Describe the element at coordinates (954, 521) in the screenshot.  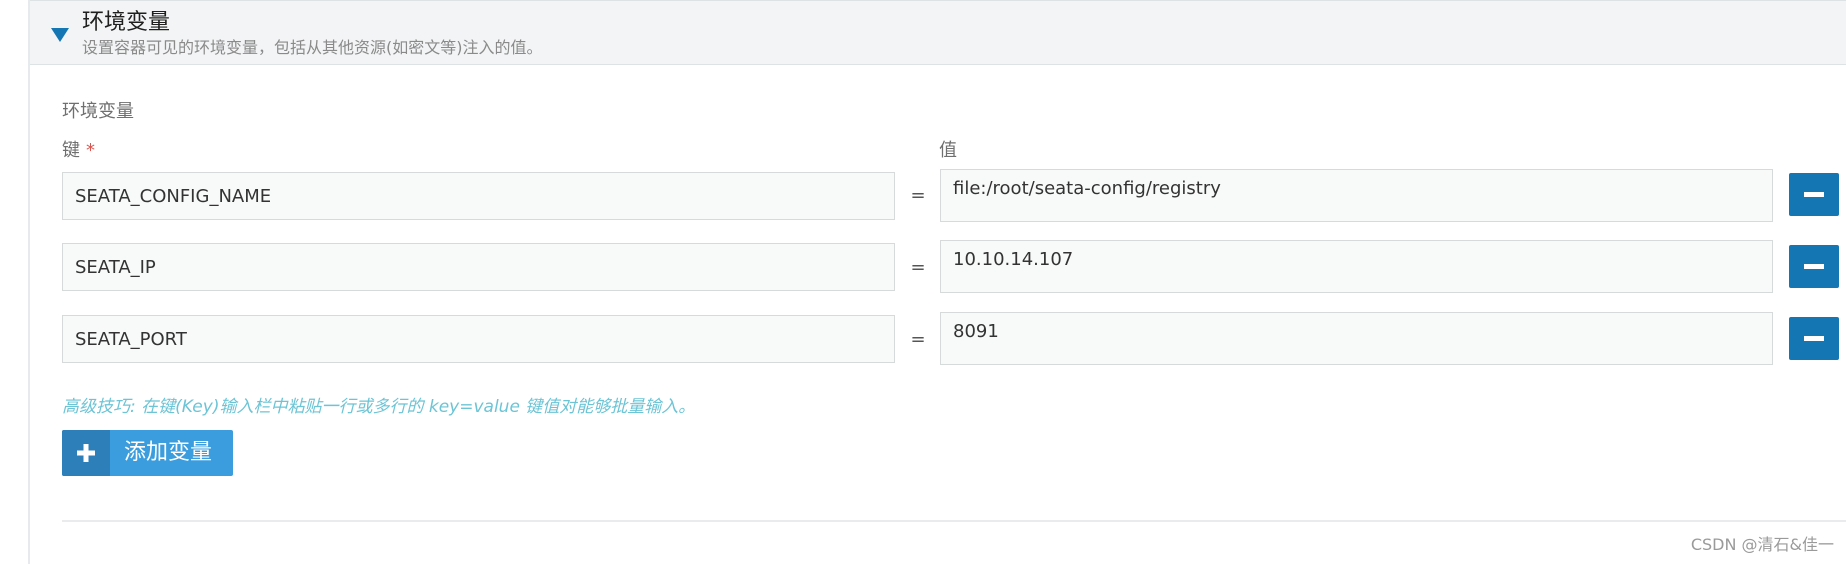
I see `divider` at that location.